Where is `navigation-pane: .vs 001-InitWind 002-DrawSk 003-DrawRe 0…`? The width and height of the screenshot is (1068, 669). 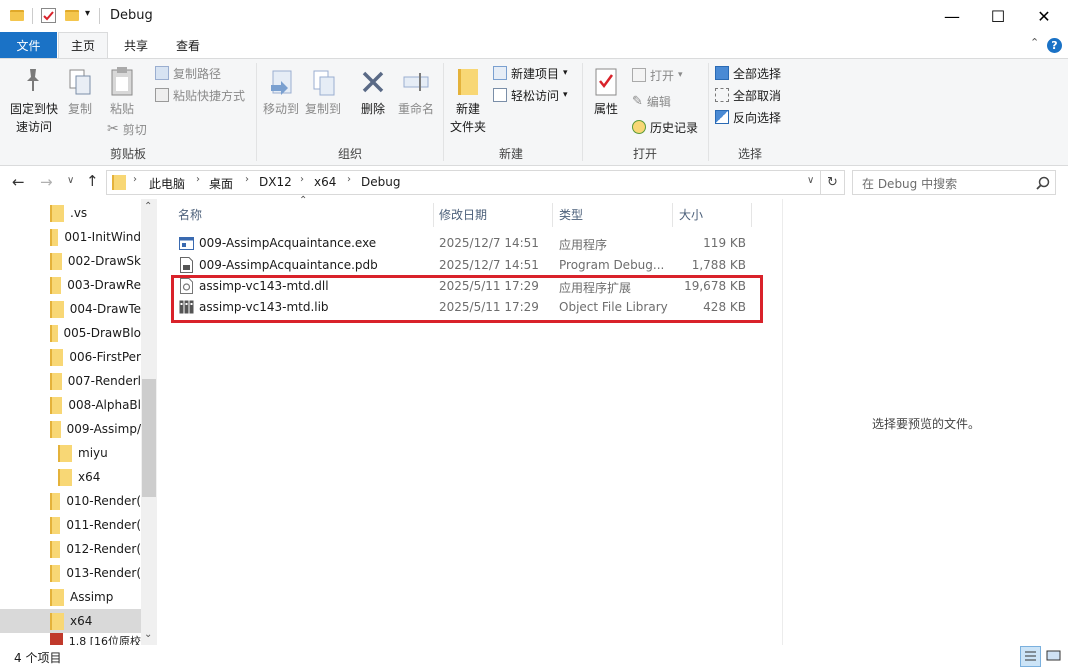
navigation-pane: .vs 001-InitWind 002-DrawSk 003-DrawRe 0… is located at coordinates (78, 422).